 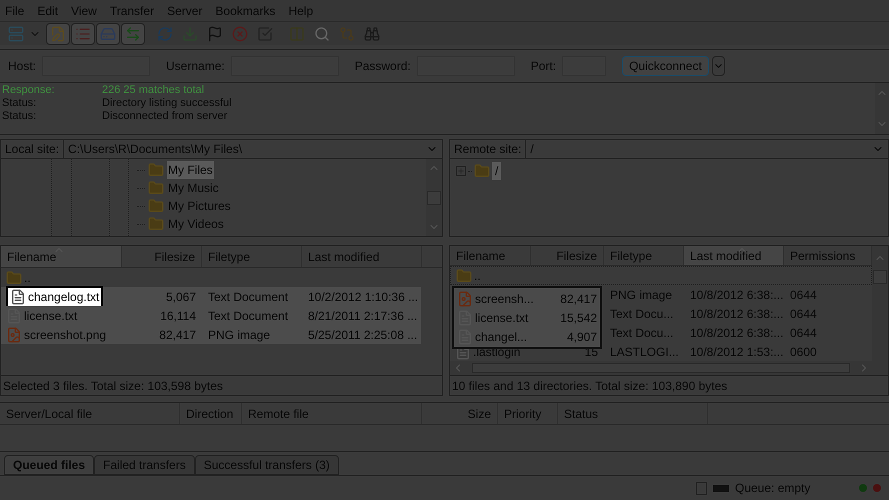 I want to click on expand-icon, so click(x=461, y=171).